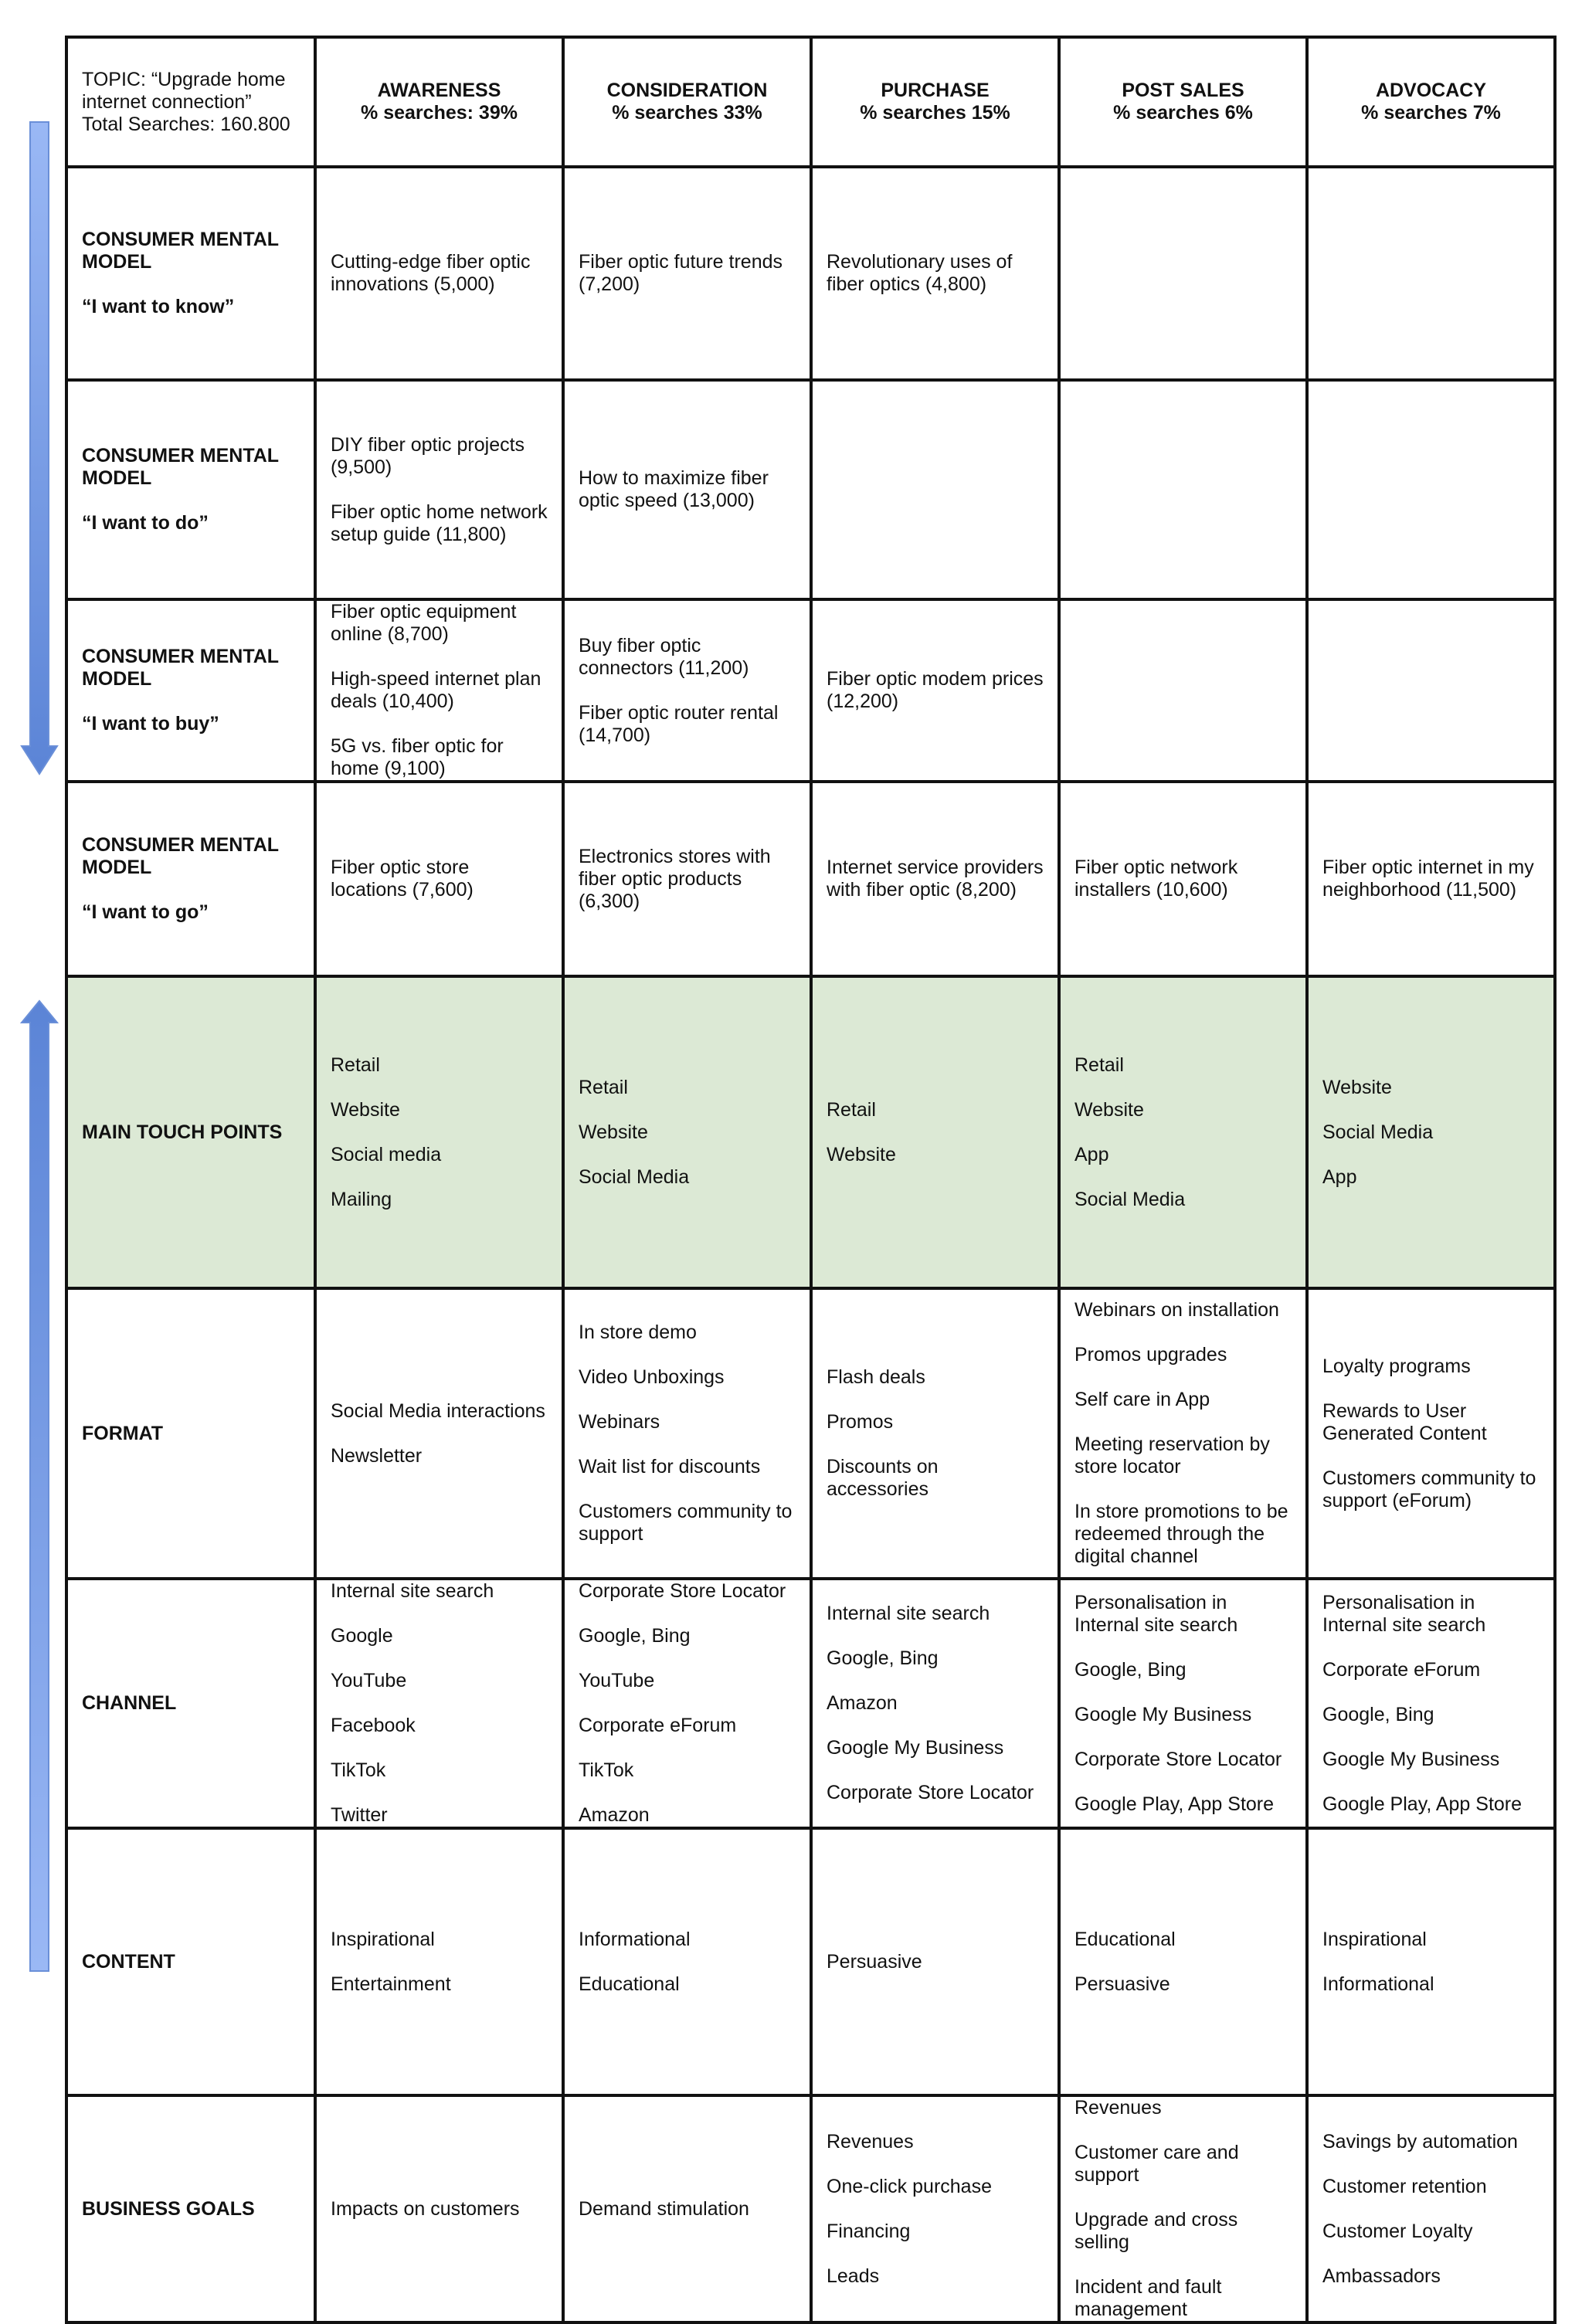 This screenshot has width=1582, height=2324. Describe the element at coordinates (440, 113) in the screenshot. I see `stage-searches: % searches: 39%` at that location.